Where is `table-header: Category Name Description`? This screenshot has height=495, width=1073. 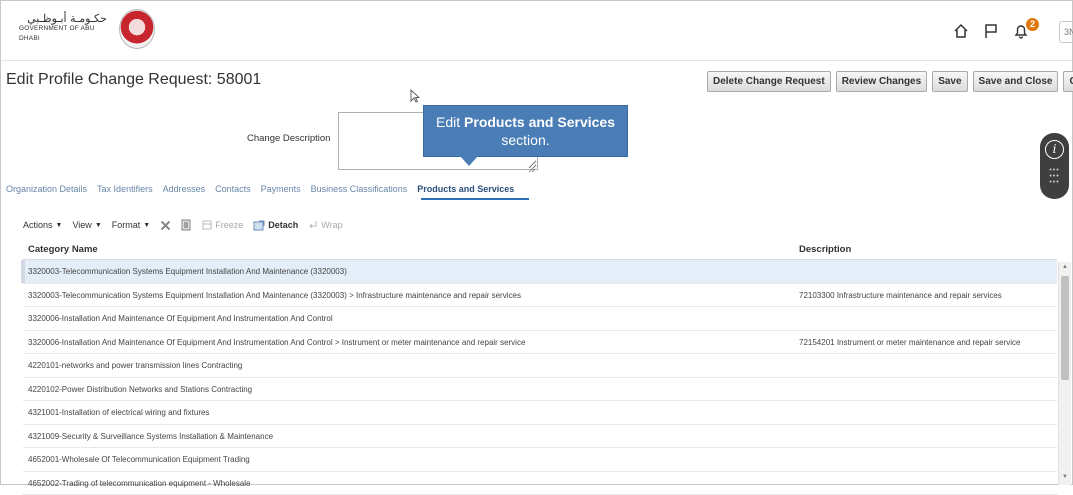
table-header: Category Name Description is located at coordinates (540, 250).